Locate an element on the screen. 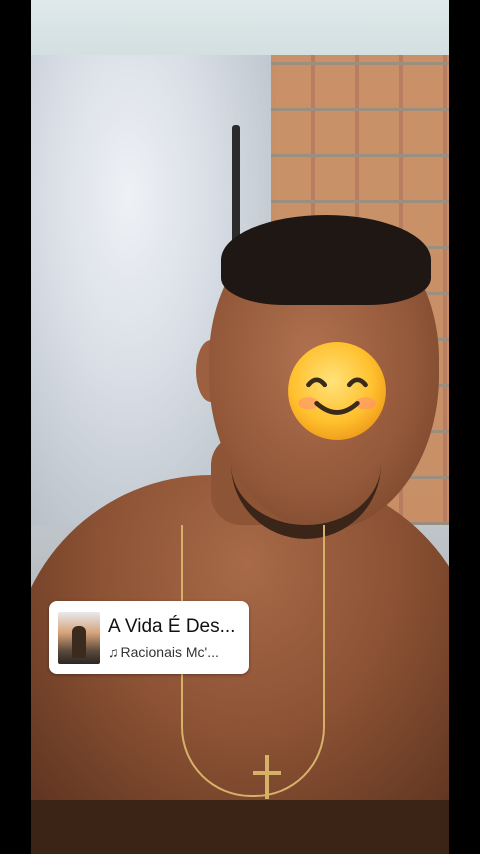 The image size is (480, 854). story-bottom-strip is located at coordinates (240, 827).